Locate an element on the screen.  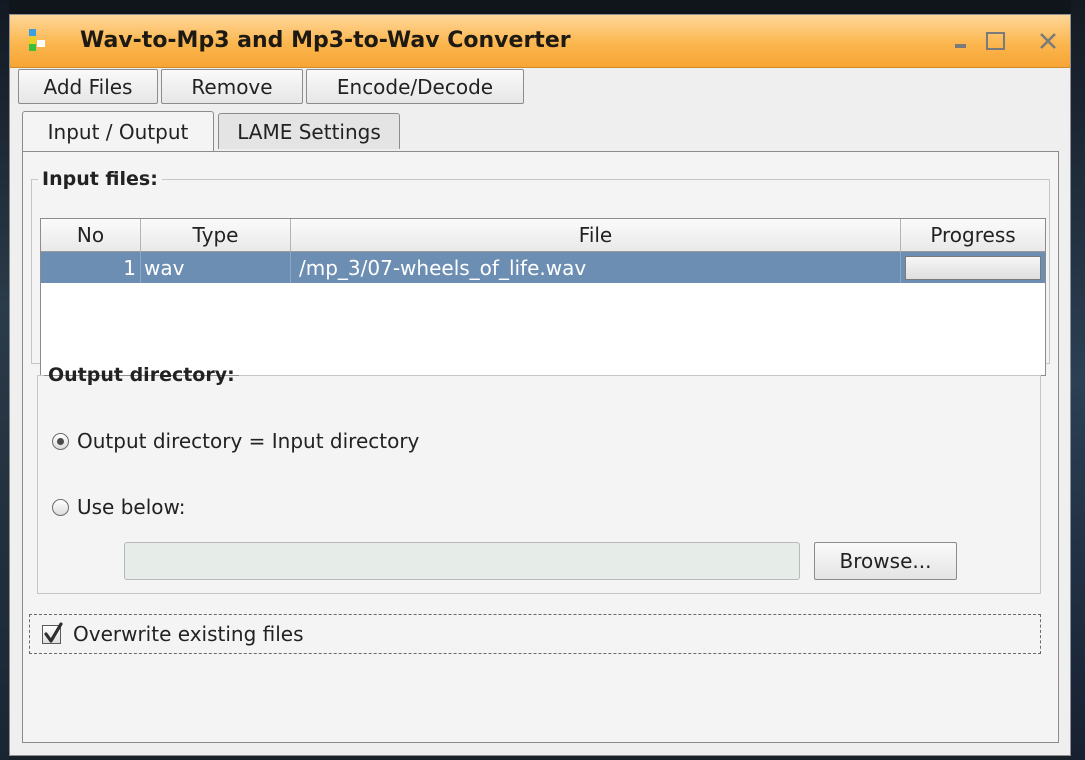
remove-button: Remove is located at coordinates (232, 86).